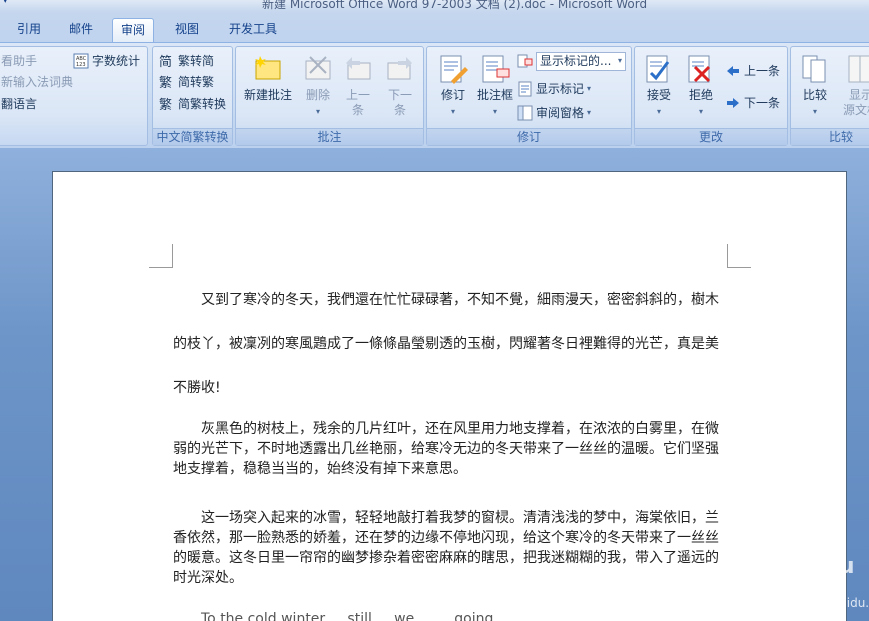 The width and height of the screenshot is (869, 621). Describe the element at coordinates (659, 89) in the screenshot. I see `accept-button: 接受 ▾` at that location.